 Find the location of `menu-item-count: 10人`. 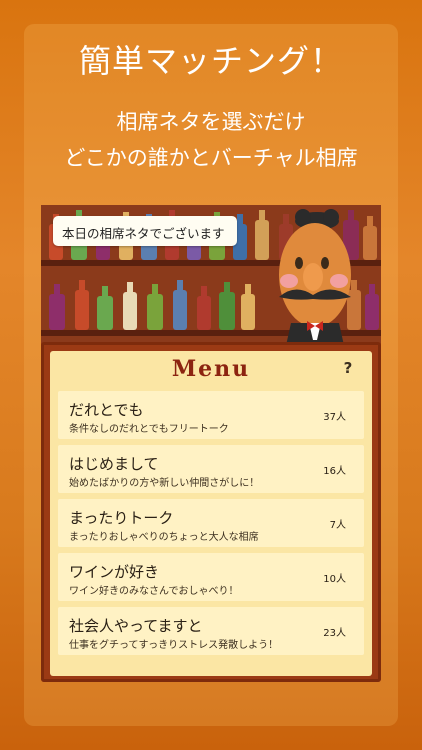

menu-item-count: 10人 is located at coordinates (334, 579).